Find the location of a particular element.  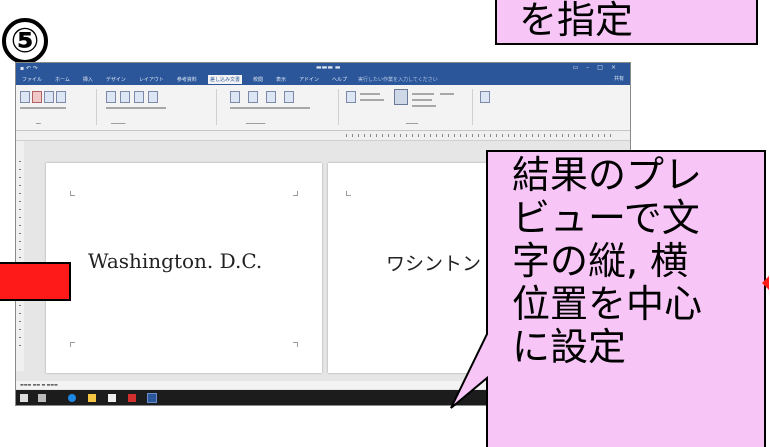

select-recipients-button is located at coordinates (61, 97).